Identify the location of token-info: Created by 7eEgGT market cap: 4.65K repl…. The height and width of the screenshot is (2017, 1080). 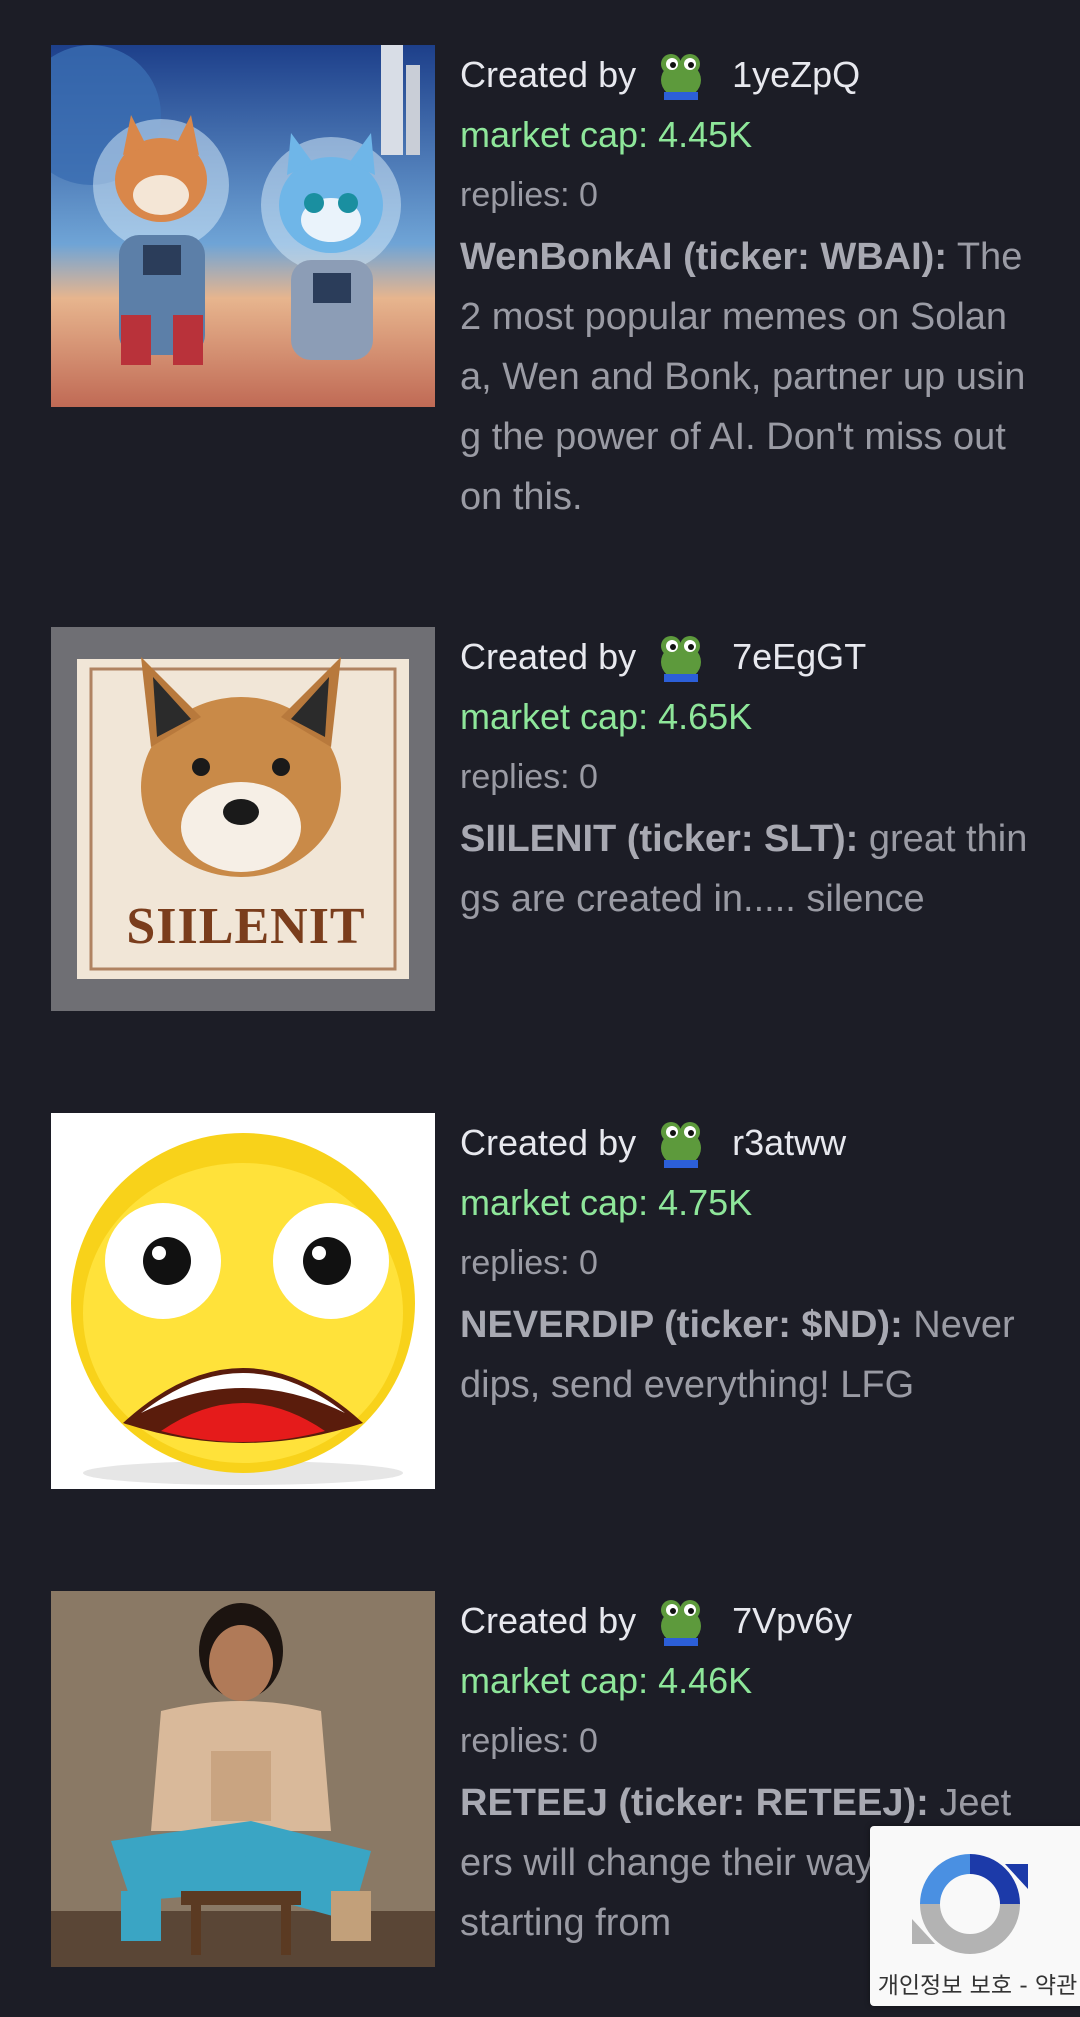
(745, 819).